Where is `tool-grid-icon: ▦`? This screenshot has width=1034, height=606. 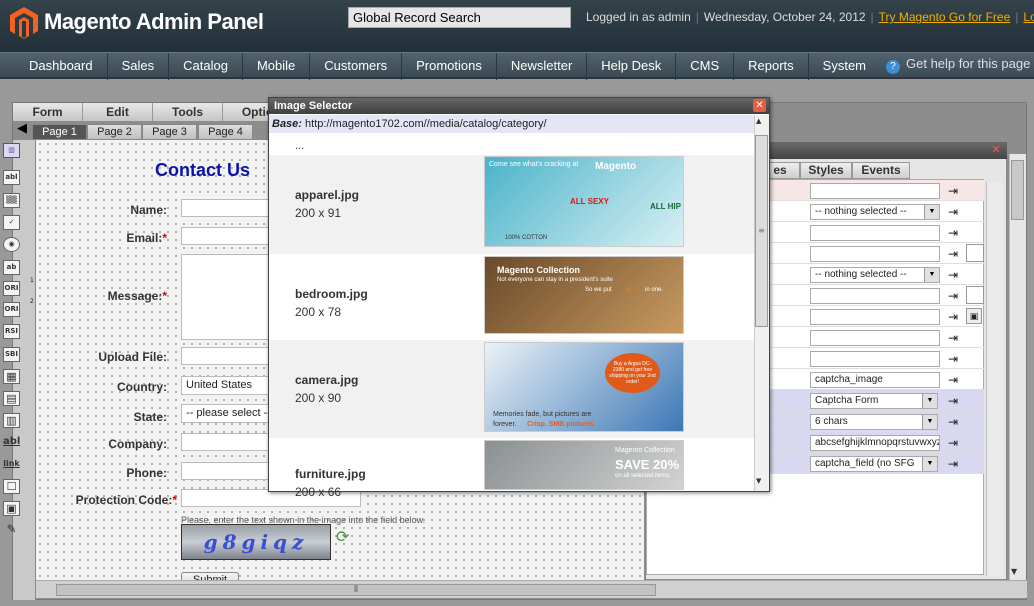
tool-grid-icon: ▦ is located at coordinates (11, 376).